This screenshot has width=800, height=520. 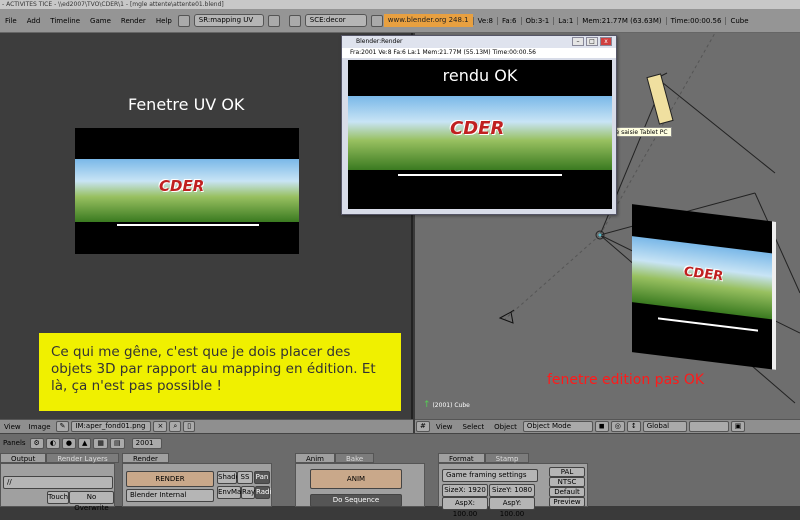 I want to click on output-panel: // Touch No Overwrite, so click(x=57, y=487).